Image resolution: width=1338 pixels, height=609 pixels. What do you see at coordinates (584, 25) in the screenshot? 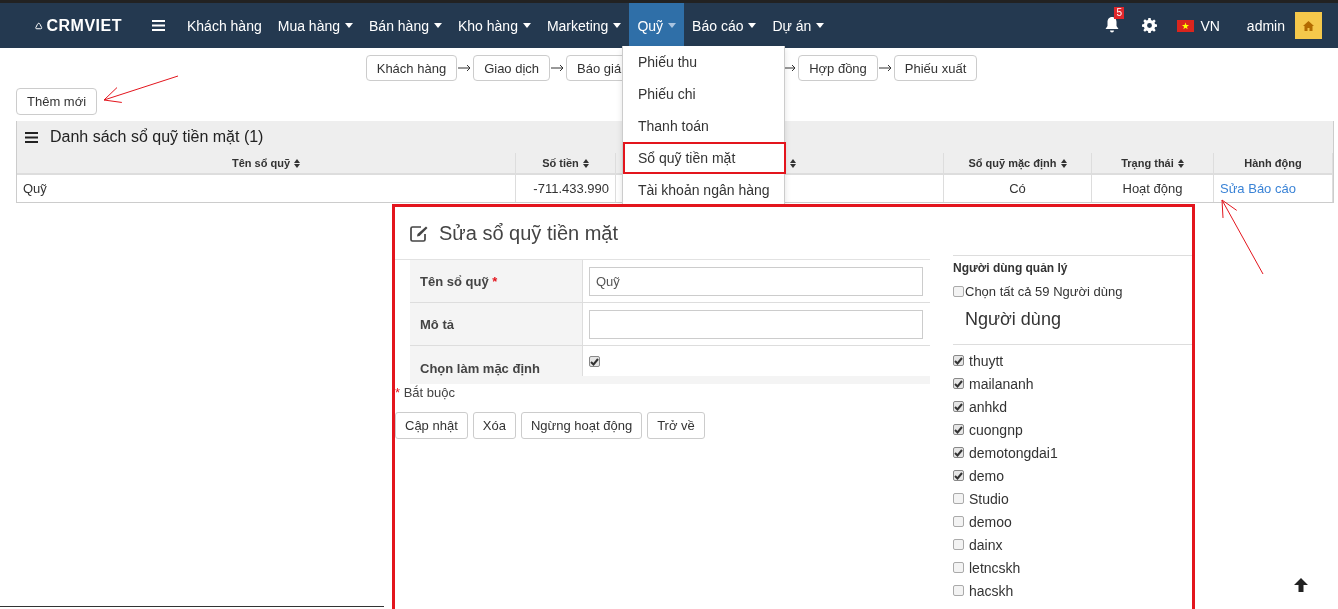
I see `nav-menu-item: Marketing` at bounding box center [584, 25].